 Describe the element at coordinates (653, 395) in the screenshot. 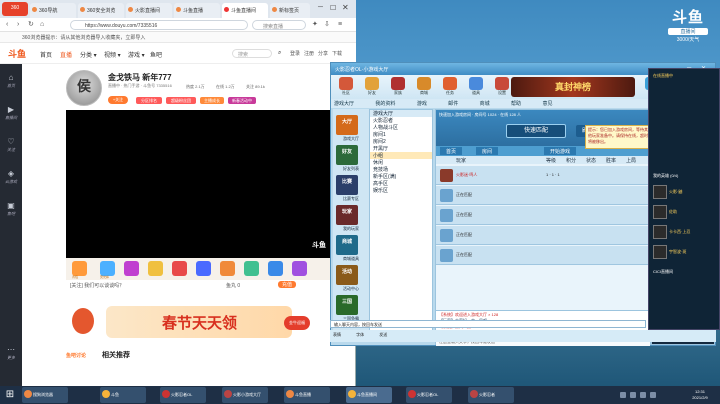

I see `tray-security-icon` at that location.